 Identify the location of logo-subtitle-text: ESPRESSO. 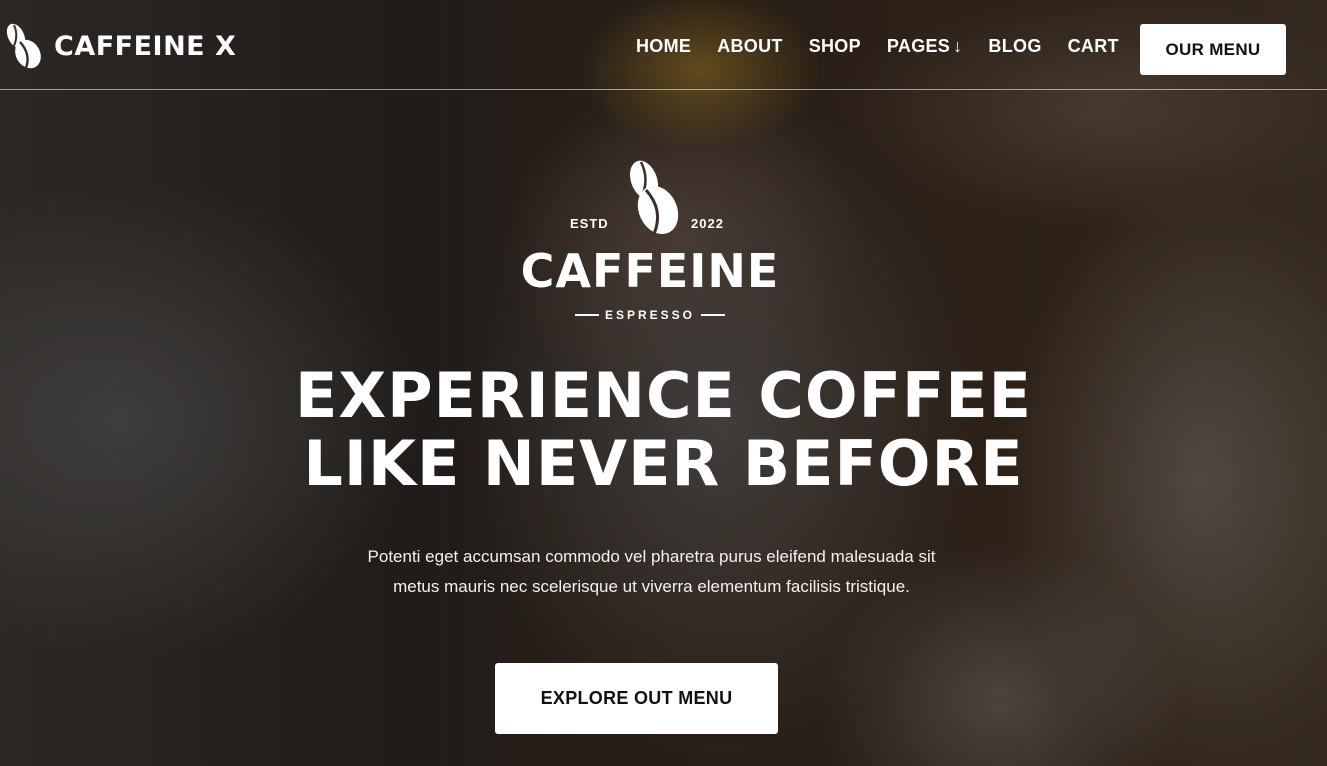
(650, 315).